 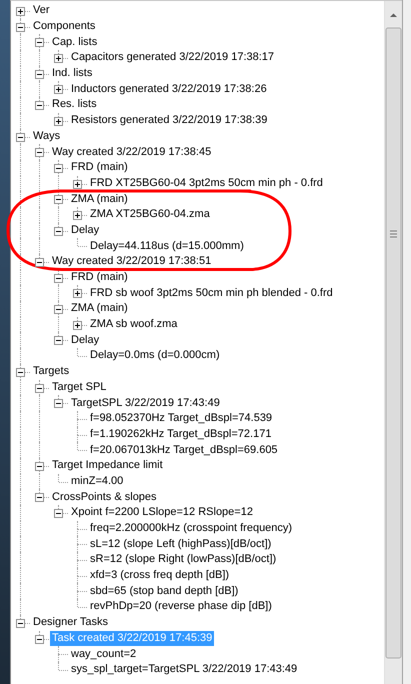 I want to click on tree-item: Designer Tasks, so click(x=70, y=622).